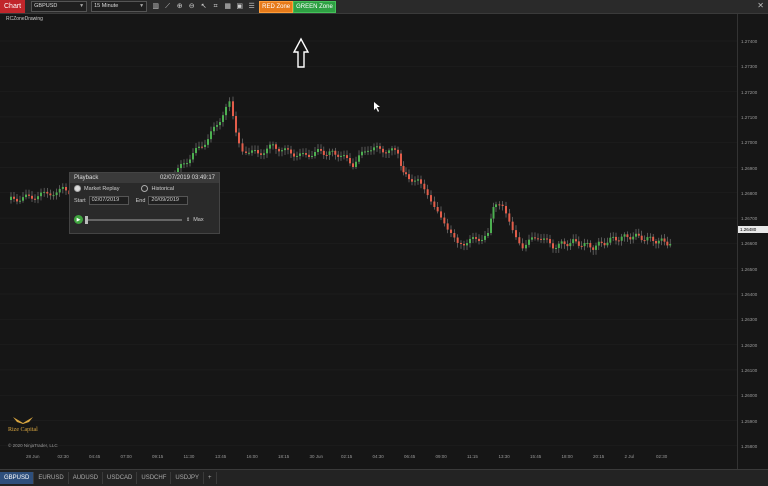 This screenshot has width=768, height=486. What do you see at coordinates (13, 6) in the screenshot?
I see `chart-tab: Chart` at bounding box center [13, 6].